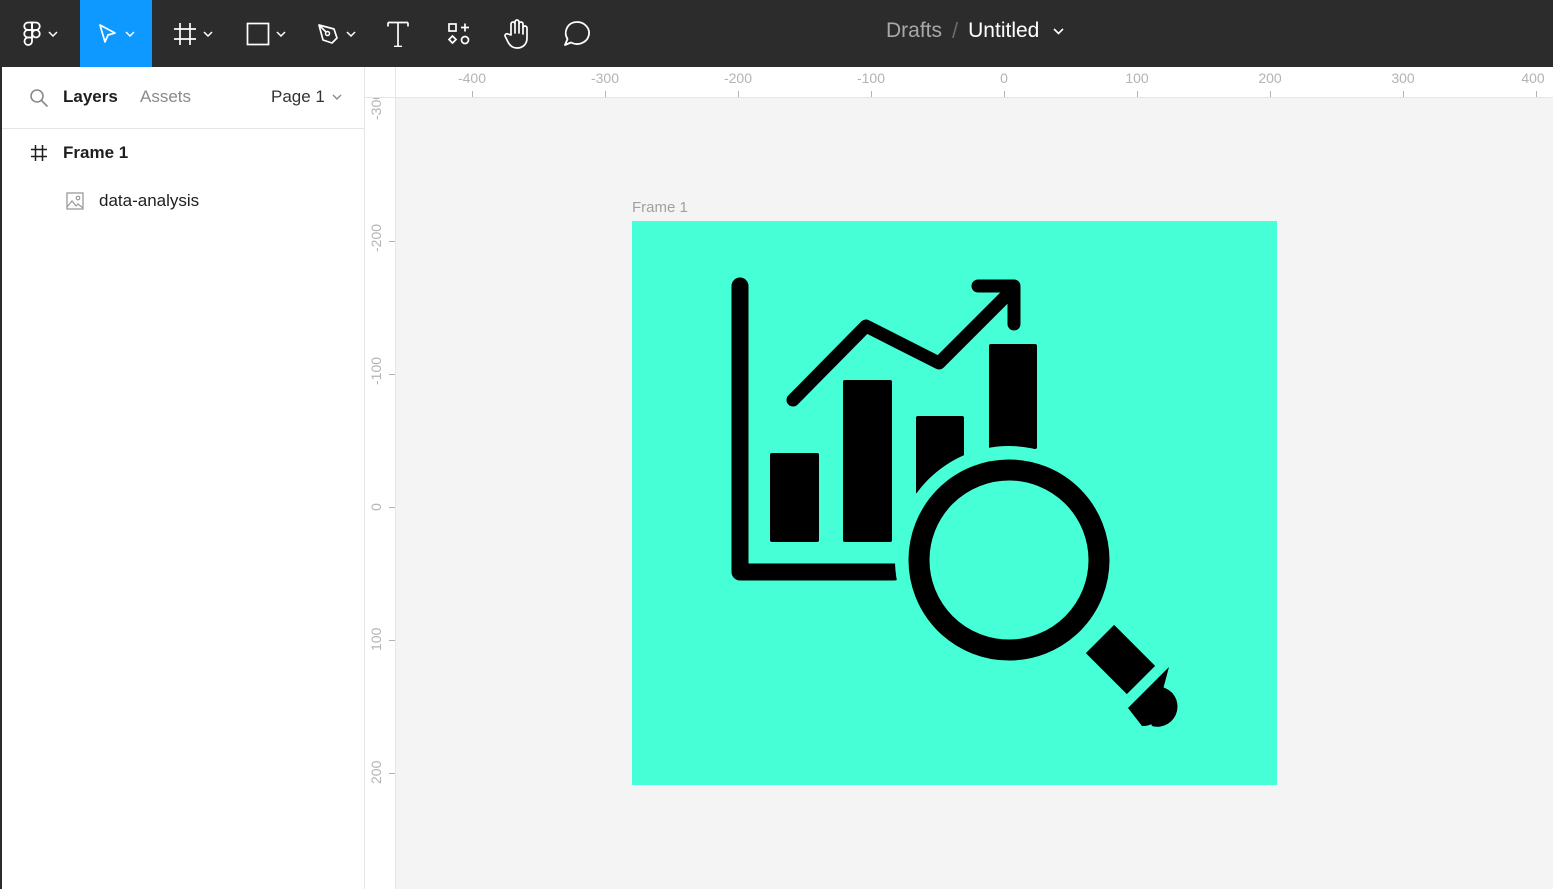  I want to click on magnifier-ring, so click(1009, 560).